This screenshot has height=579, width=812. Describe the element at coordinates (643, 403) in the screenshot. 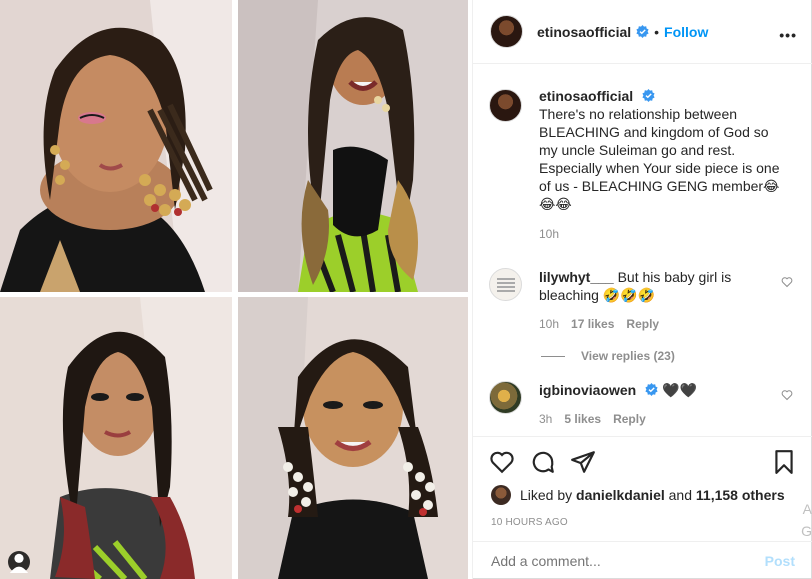

I see `comment-item: igbinoviaowen 🖤🖤 3h 5 likes Reply` at that location.